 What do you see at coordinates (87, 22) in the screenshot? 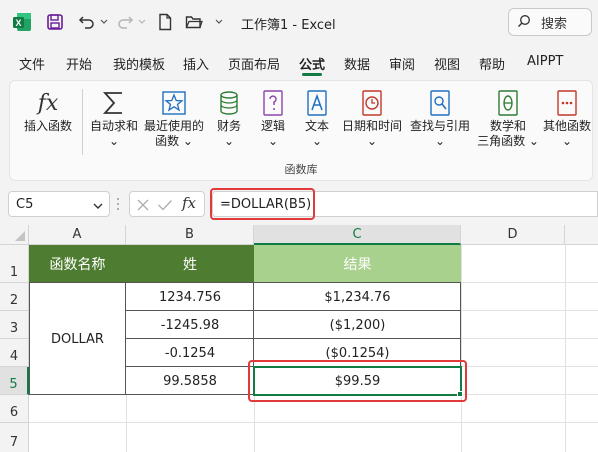
I see `undo-icon` at bounding box center [87, 22].